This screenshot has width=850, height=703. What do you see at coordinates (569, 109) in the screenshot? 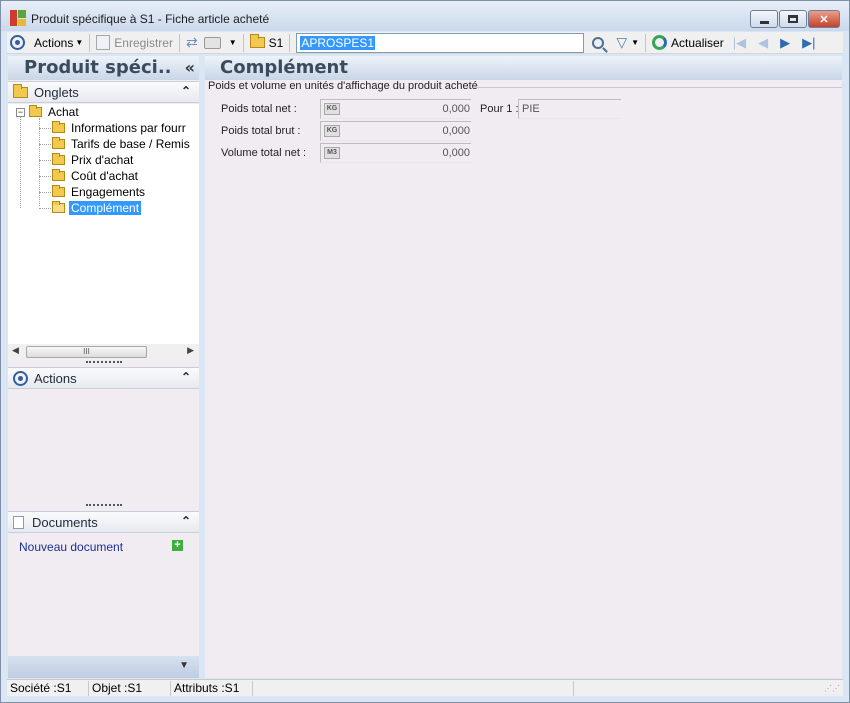
I see `per-unit-field: PIE` at bounding box center [569, 109].